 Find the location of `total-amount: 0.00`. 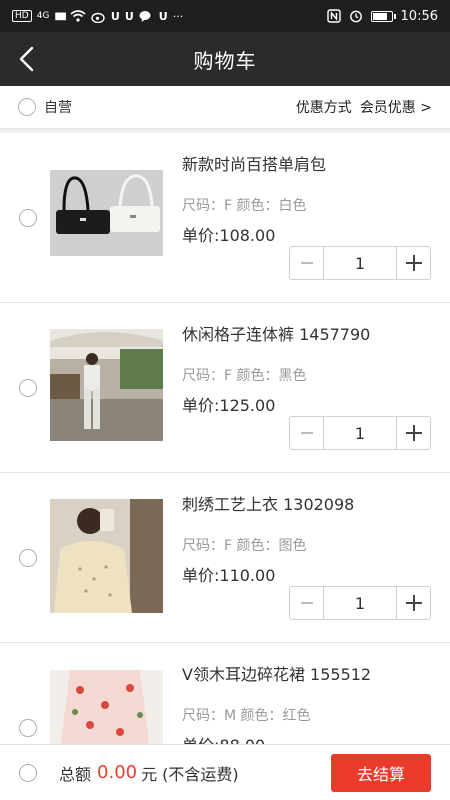

total-amount: 0.00 is located at coordinates (117, 772).